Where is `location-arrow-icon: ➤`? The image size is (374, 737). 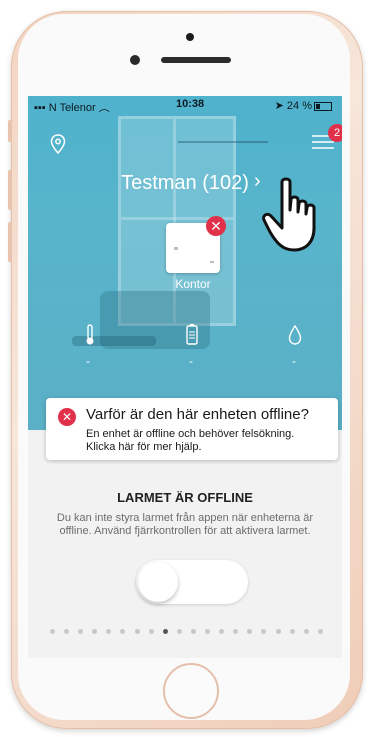 location-arrow-icon: ➤ is located at coordinates (280, 106).